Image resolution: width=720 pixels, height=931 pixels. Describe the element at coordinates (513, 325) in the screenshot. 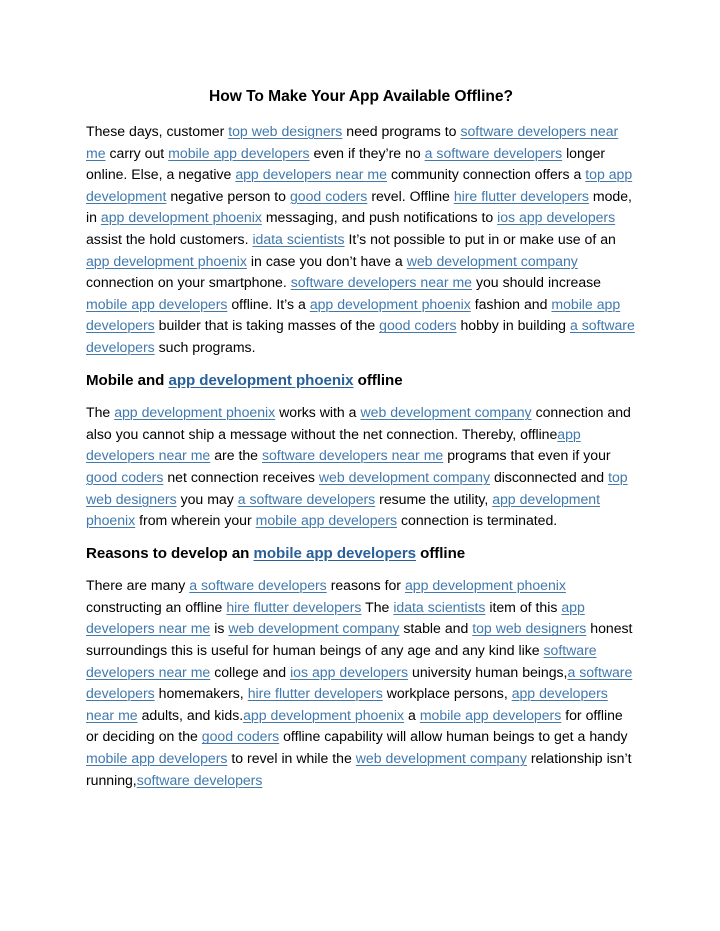

I see `body-text: hobby in building` at that location.